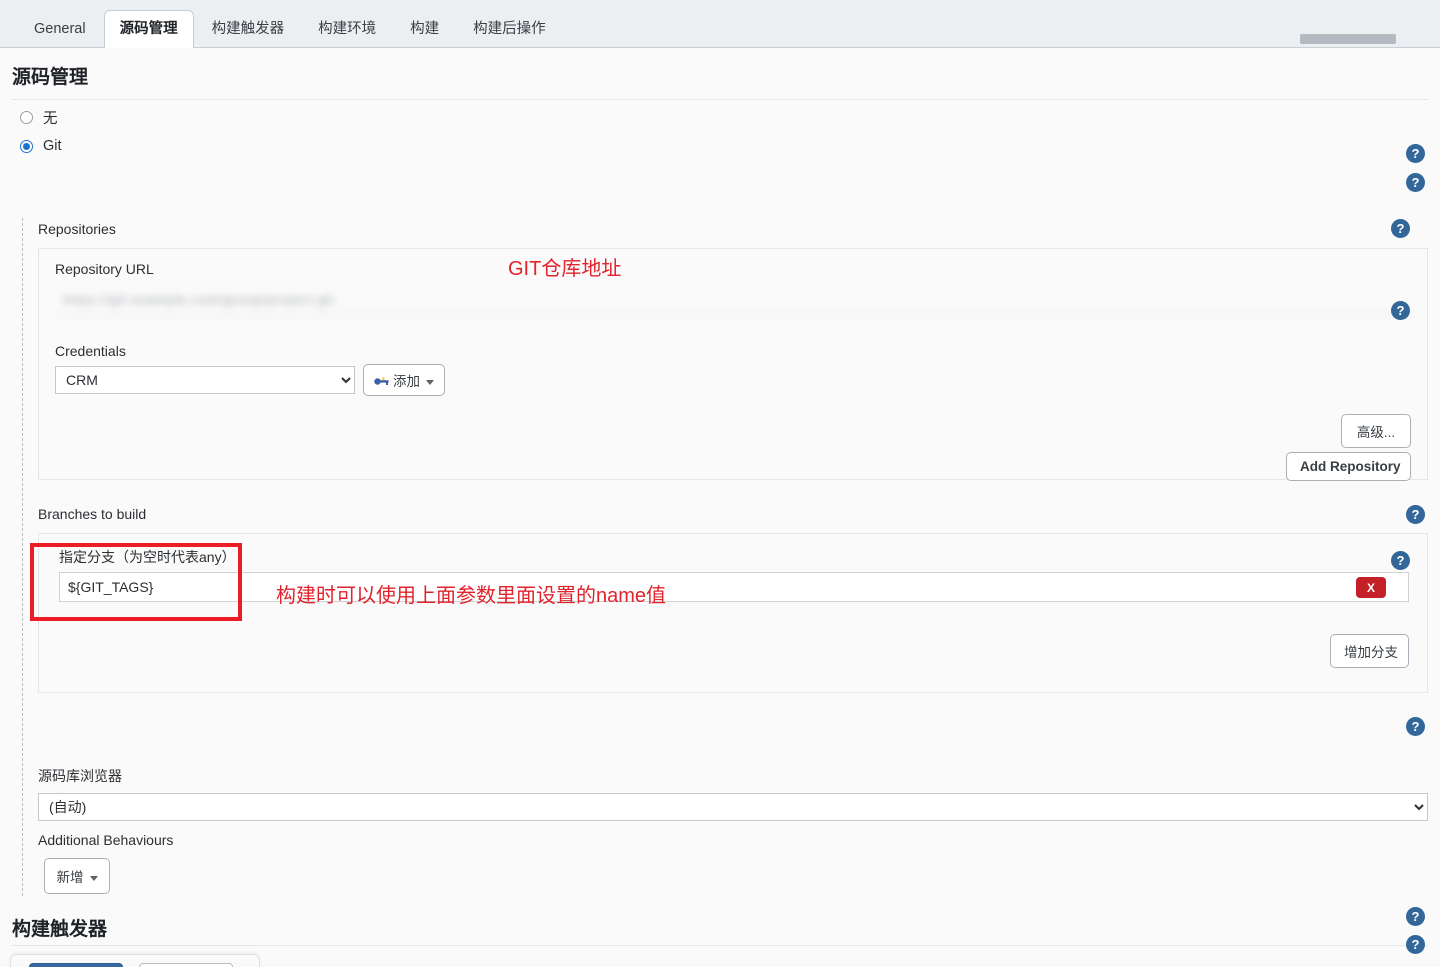  What do you see at coordinates (148, 29) in the screenshot?
I see `tab-scm: 源码管理` at bounding box center [148, 29].